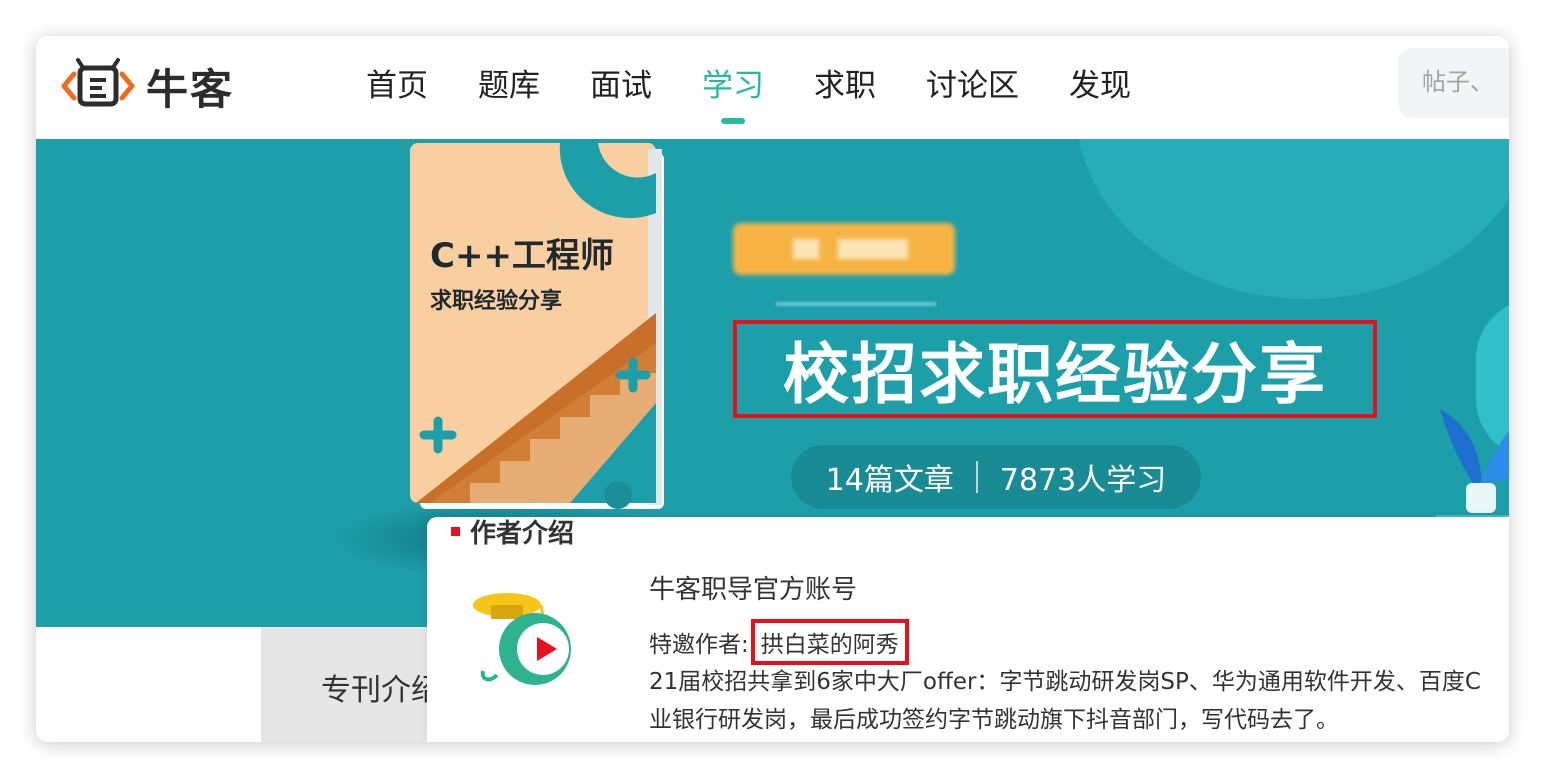  Describe the element at coordinates (496, 301) in the screenshot. I see `book-subtitle: 求职经验分享` at that location.